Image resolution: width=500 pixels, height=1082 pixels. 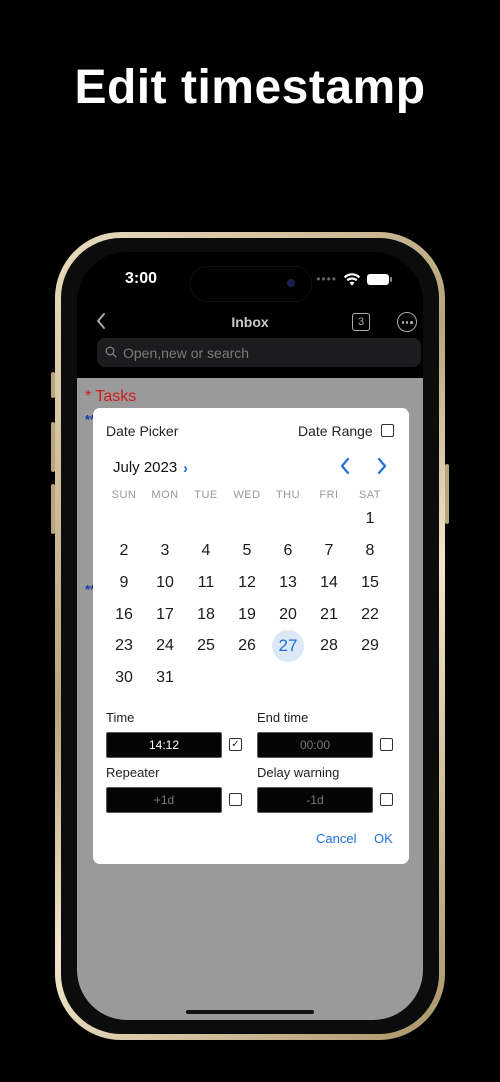 What do you see at coordinates (386, 799) in the screenshot?
I see `delay-warning-checkbox` at bounding box center [386, 799].